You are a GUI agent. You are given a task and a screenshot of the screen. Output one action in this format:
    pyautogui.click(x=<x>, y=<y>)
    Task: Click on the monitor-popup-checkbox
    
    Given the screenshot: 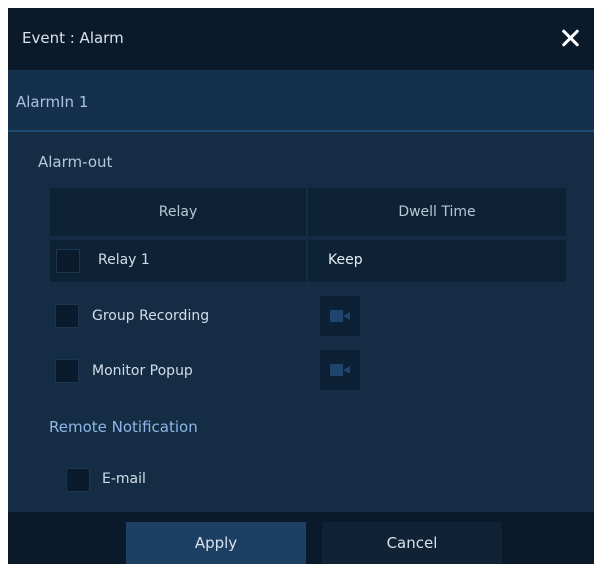 What is the action you would take?
    pyautogui.click(x=67, y=371)
    